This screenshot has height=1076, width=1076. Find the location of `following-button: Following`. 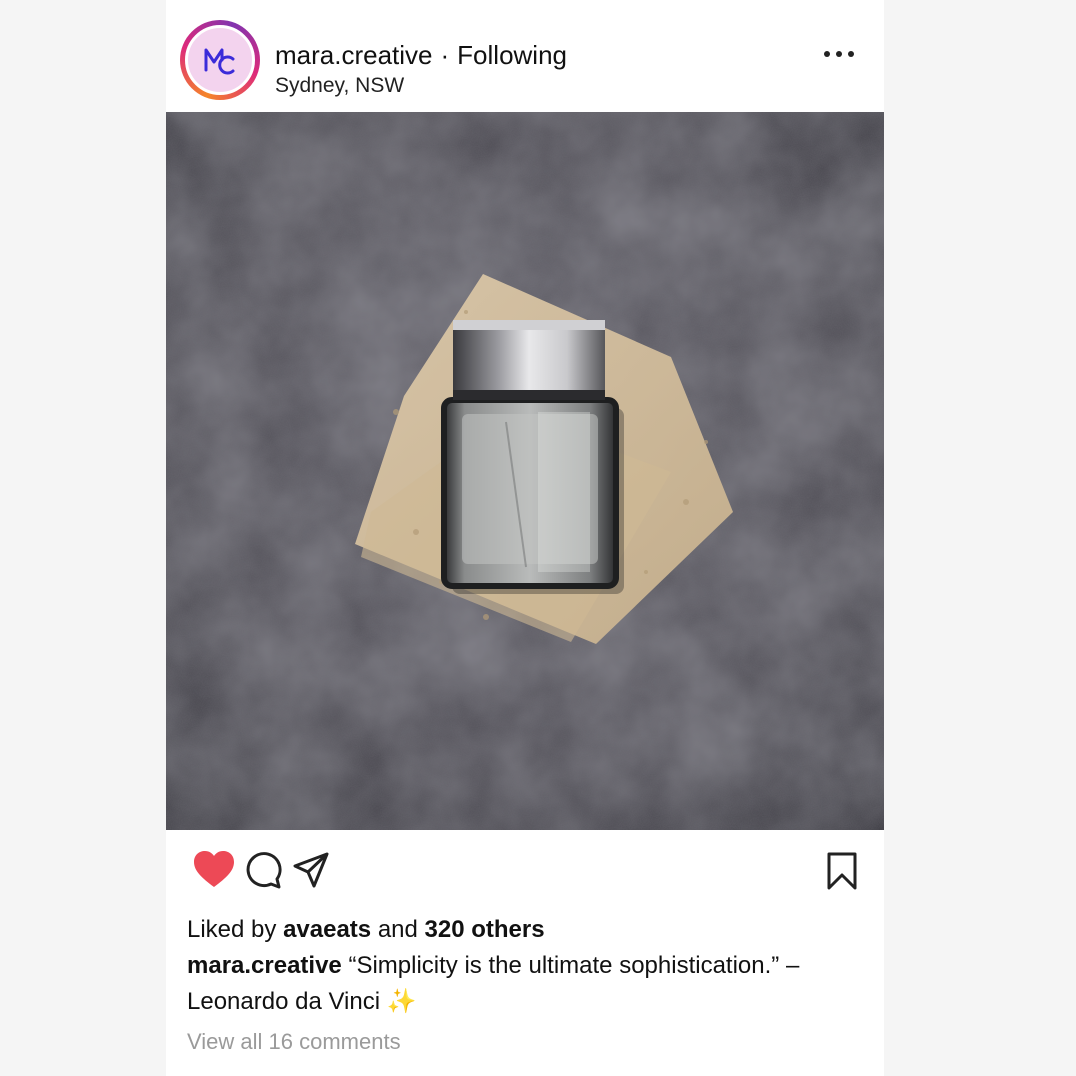

following-button: Following is located at coordinates (512, 55).